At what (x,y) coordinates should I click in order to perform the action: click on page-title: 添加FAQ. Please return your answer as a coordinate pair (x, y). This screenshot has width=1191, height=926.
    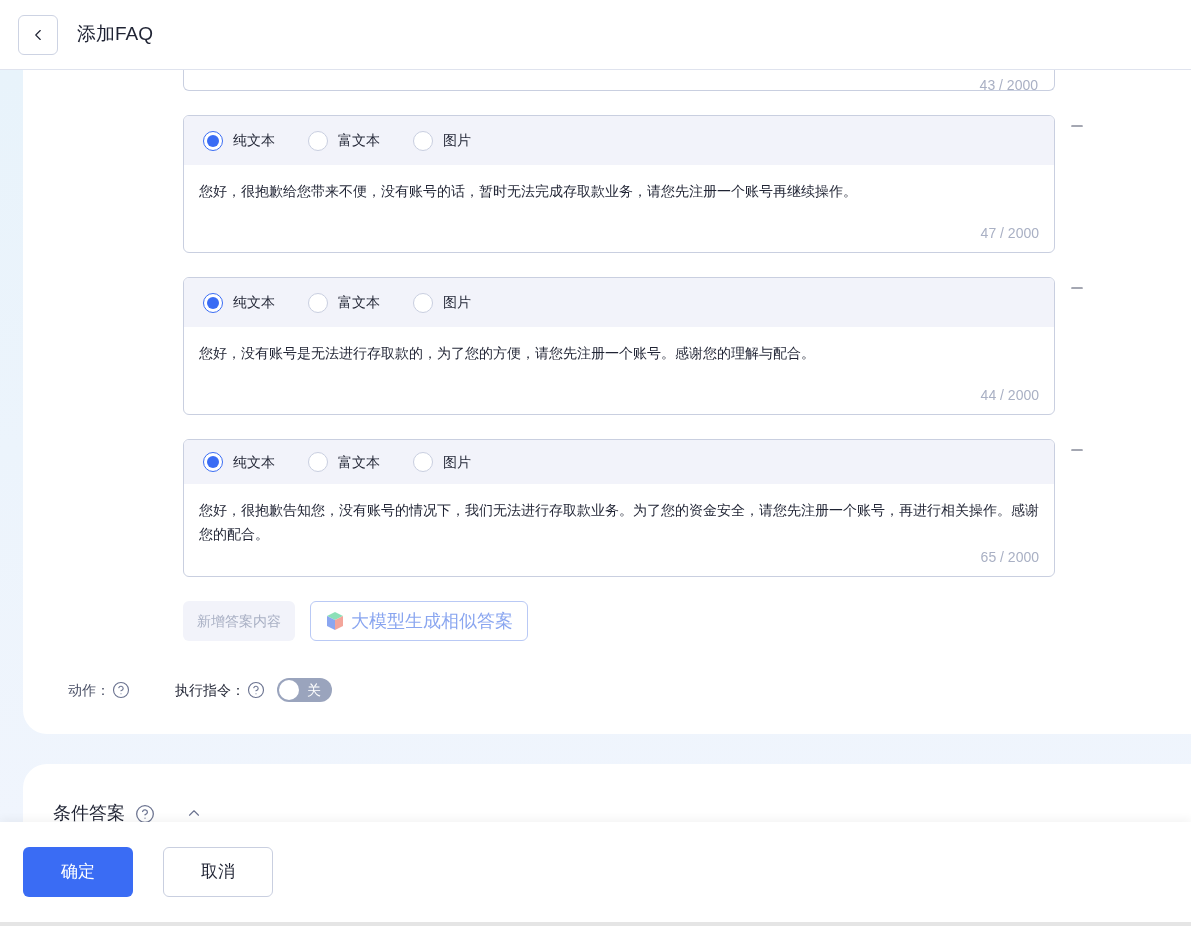
    Looking at the image, I should click on (115, 34).